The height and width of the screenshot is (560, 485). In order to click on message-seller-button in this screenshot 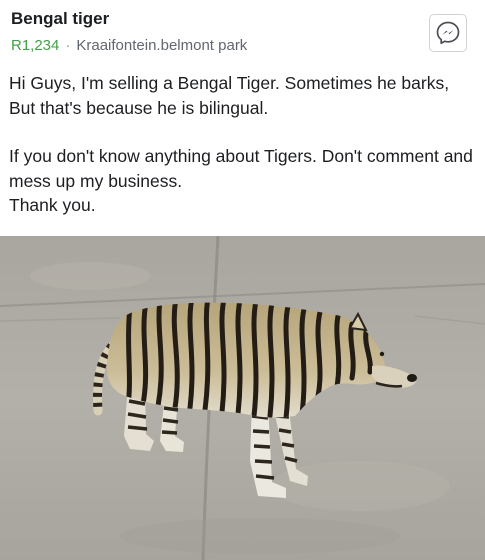, I will do `click(448, 33)`.